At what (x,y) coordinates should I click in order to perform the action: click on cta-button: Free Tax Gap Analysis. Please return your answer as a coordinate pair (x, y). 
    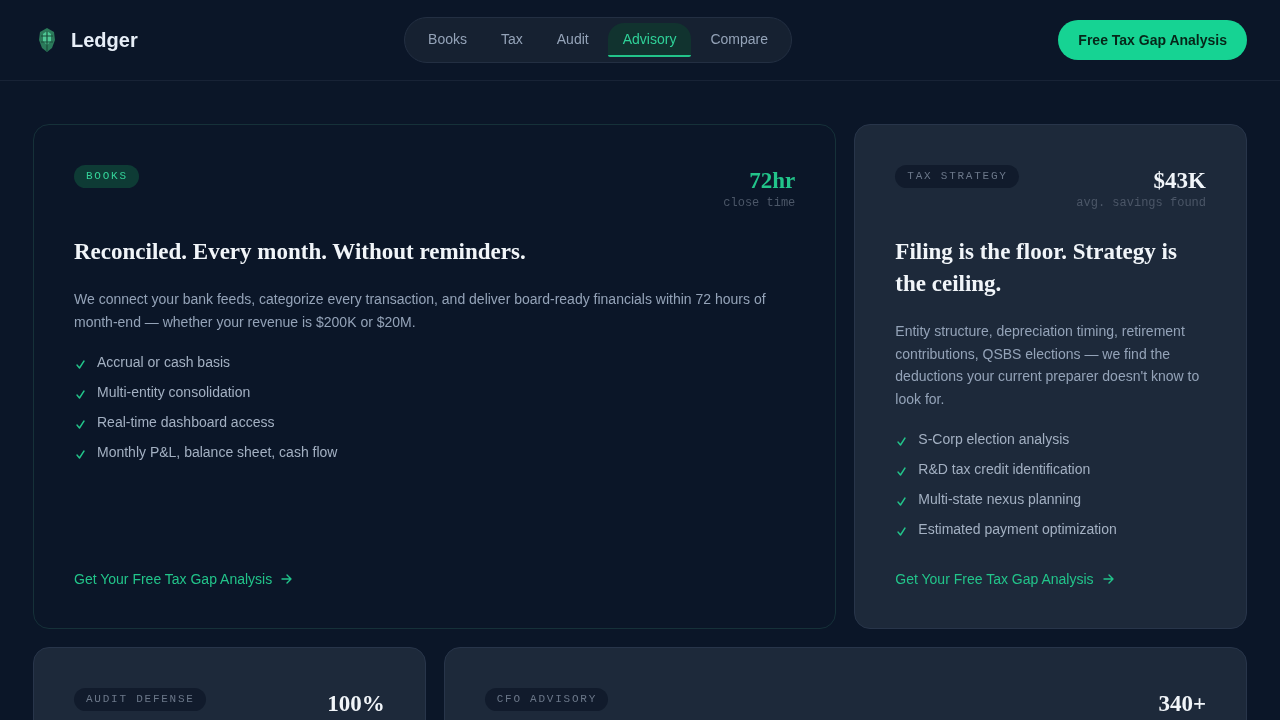
    Looking at the image, I should click on (1152, 40).